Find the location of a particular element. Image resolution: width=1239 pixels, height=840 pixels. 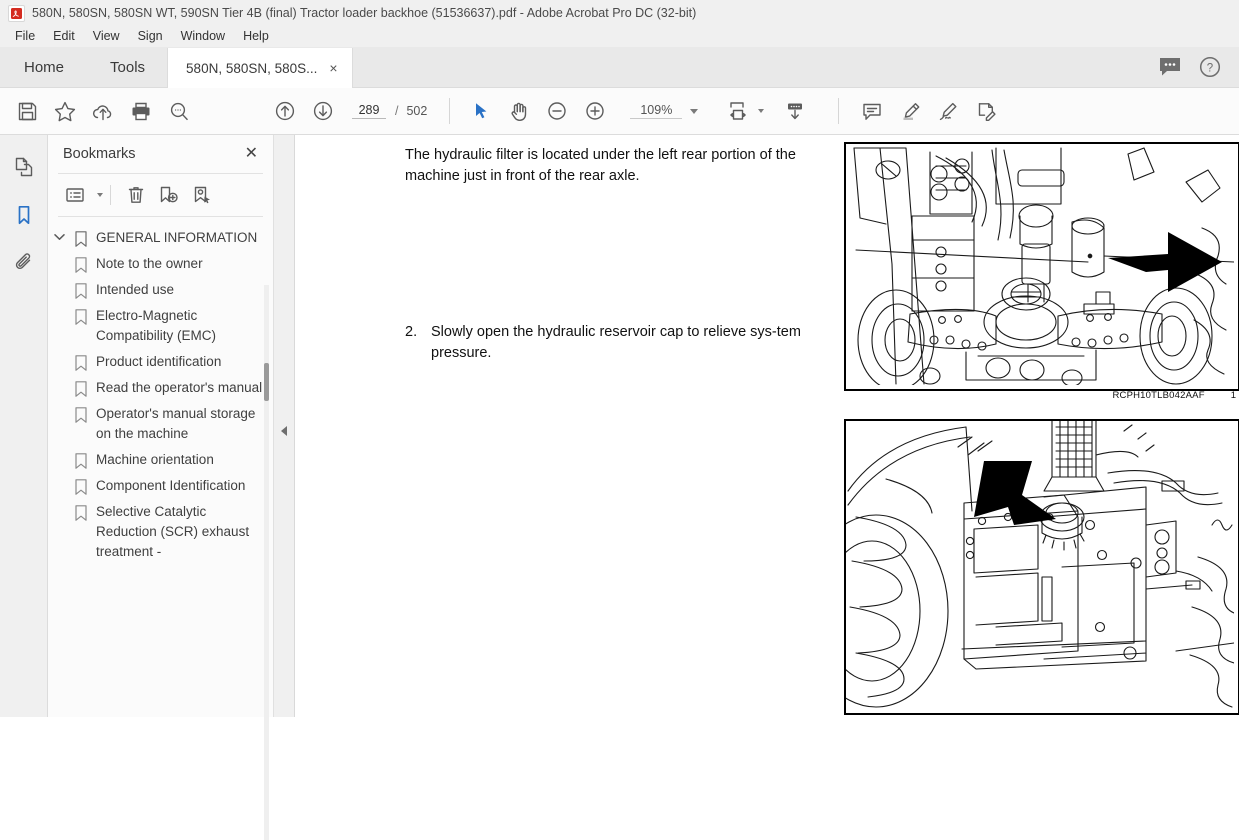

delete-bookmark-icon is located at coordinates (136, 195).